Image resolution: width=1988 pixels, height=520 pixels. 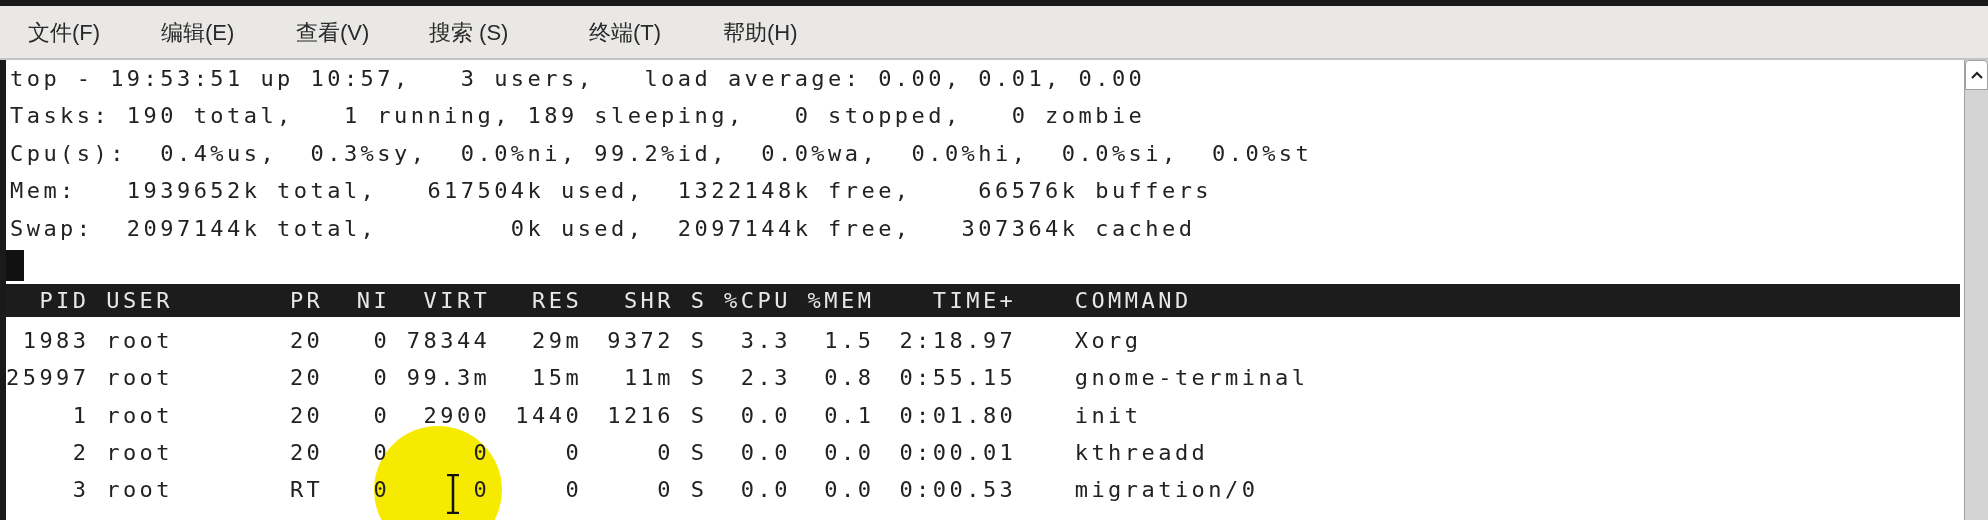 I want to click on column-header: RES, so click(x=557, y=301).